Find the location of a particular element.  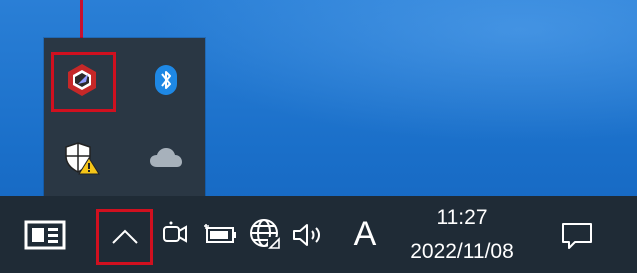

tray-security-item is located at coordinates (82, 158).